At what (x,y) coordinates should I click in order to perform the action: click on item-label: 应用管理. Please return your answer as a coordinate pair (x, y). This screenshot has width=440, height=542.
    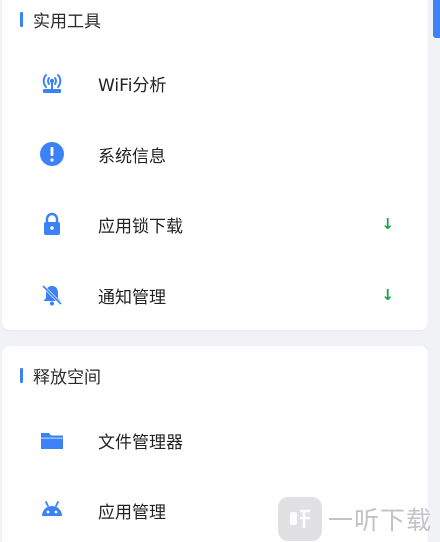
    Looking at the image, I should click on (132, 512).